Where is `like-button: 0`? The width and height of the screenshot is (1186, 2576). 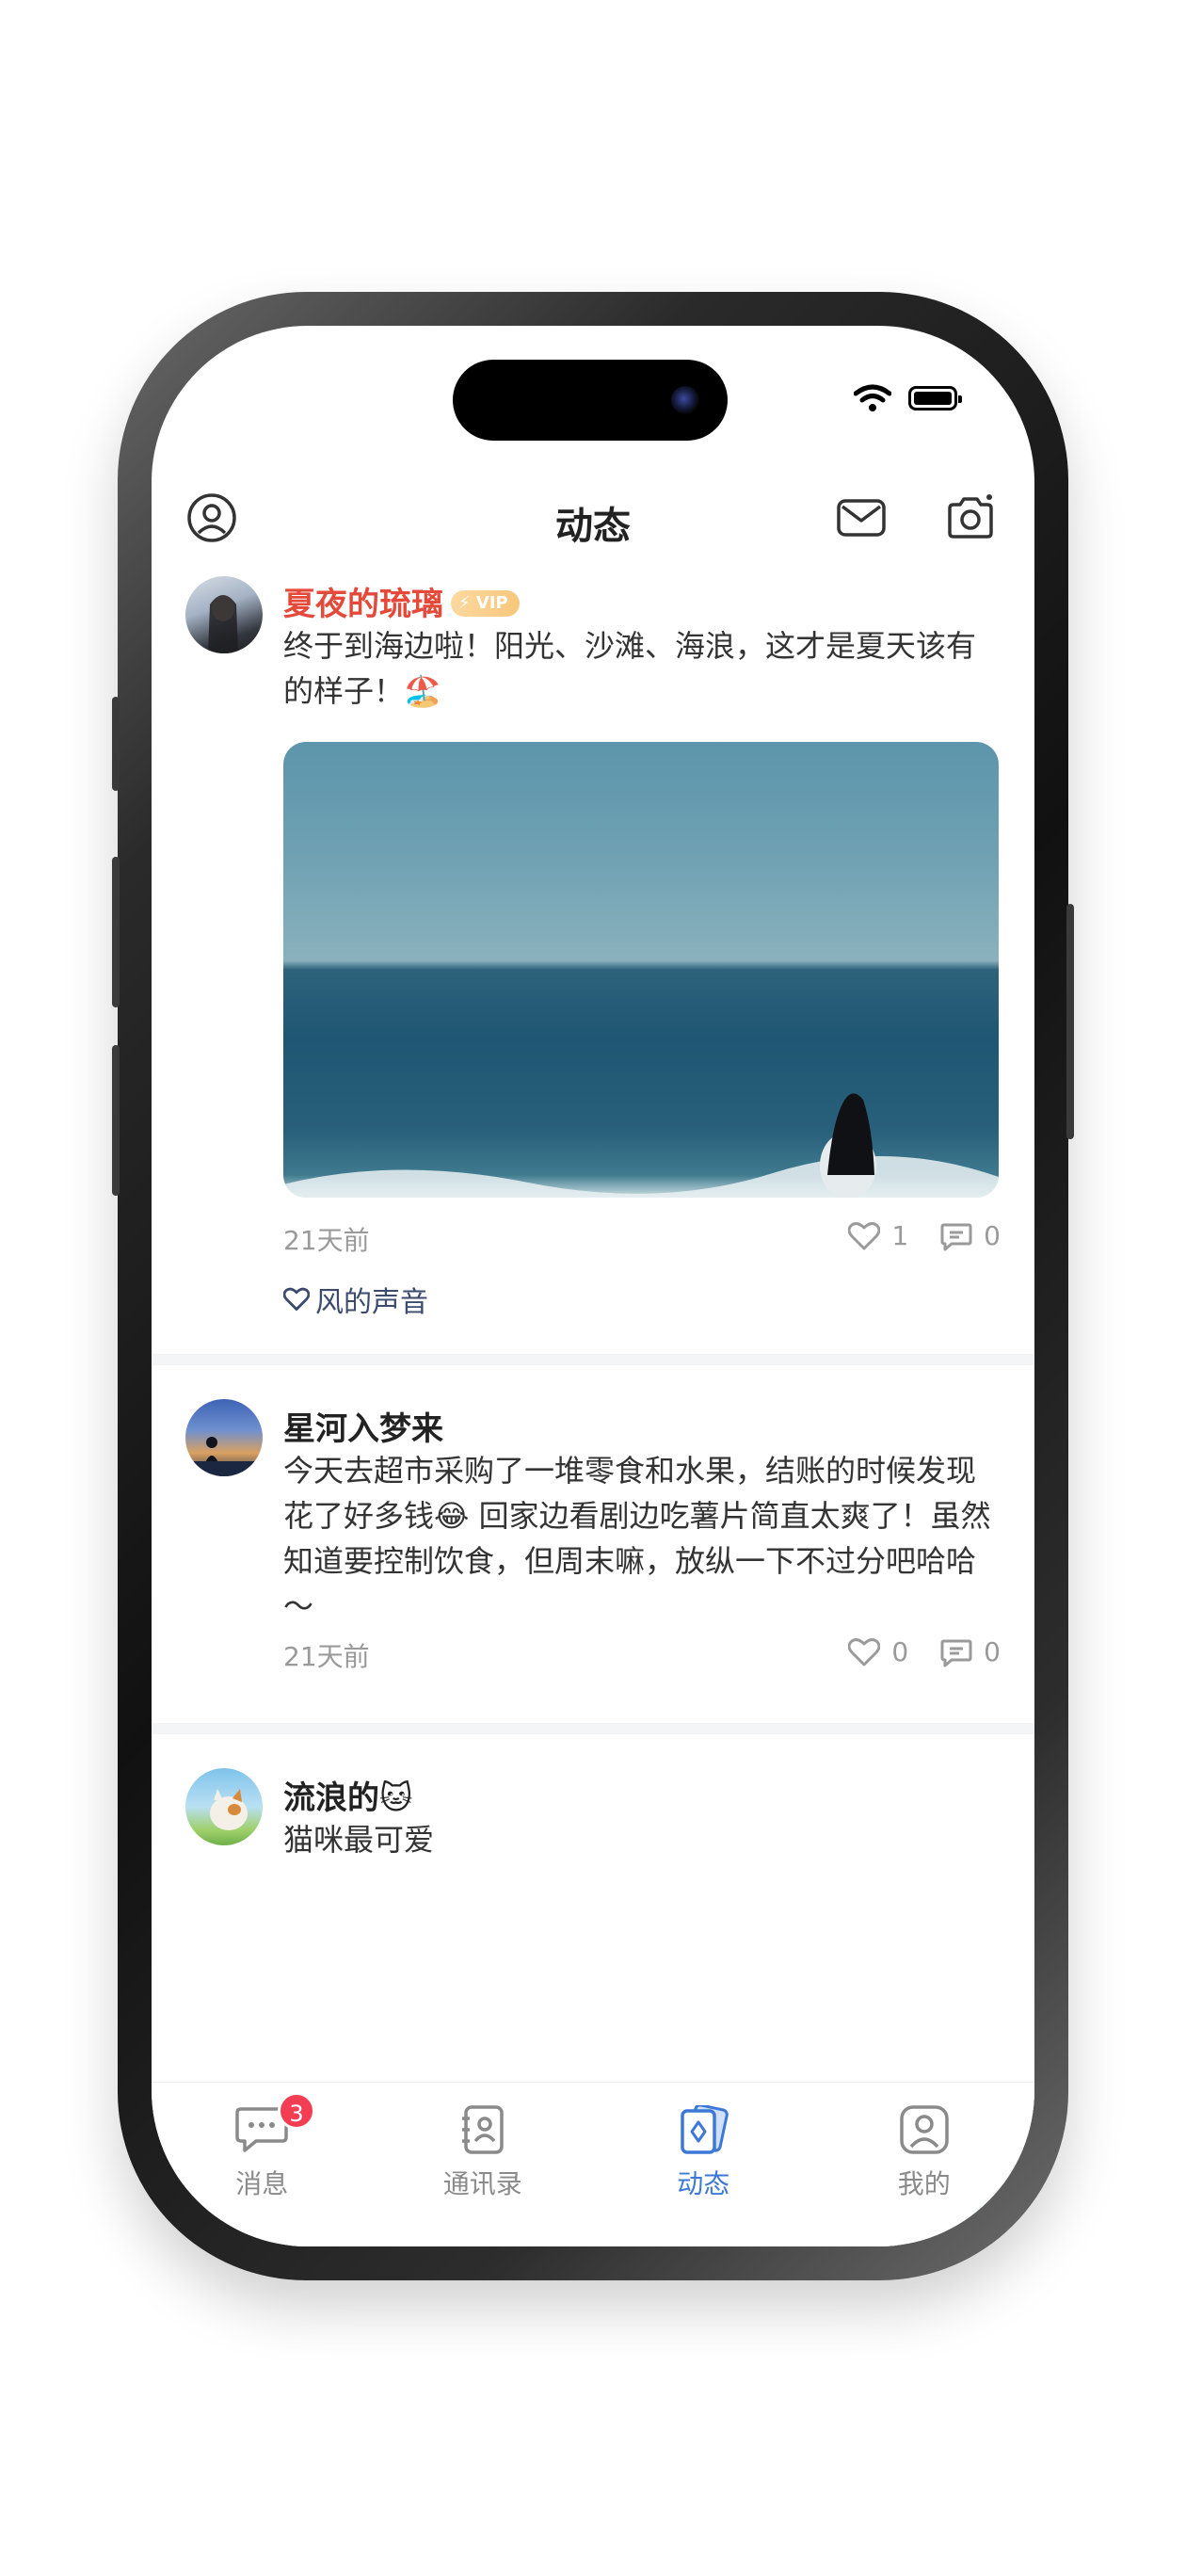
like-button: 0 is located at coordinates (878, 1651).